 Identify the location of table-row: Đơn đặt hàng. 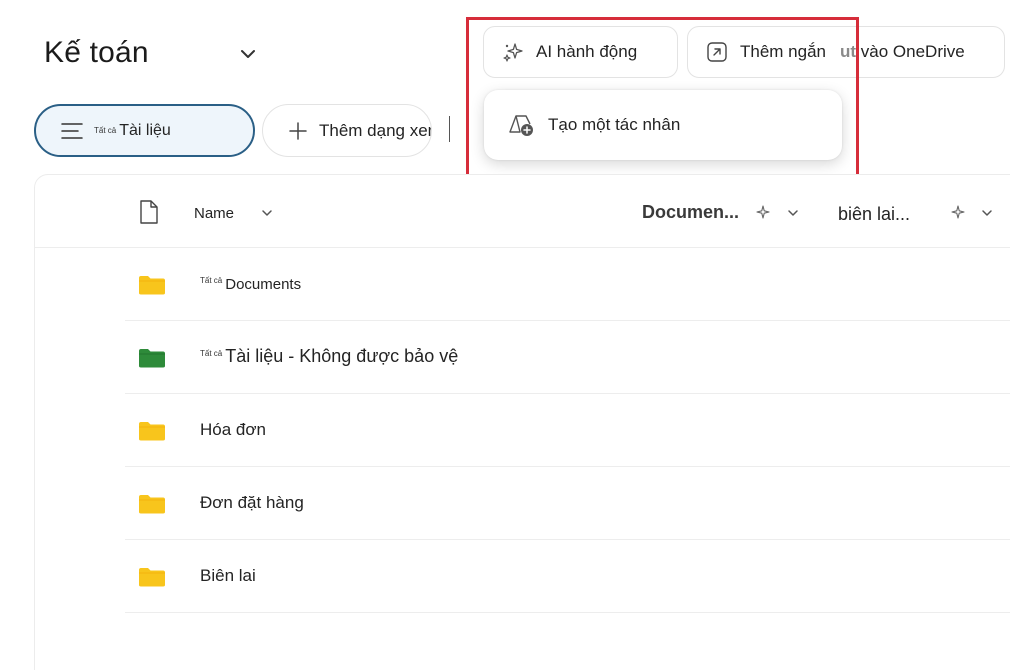
(567, 503).